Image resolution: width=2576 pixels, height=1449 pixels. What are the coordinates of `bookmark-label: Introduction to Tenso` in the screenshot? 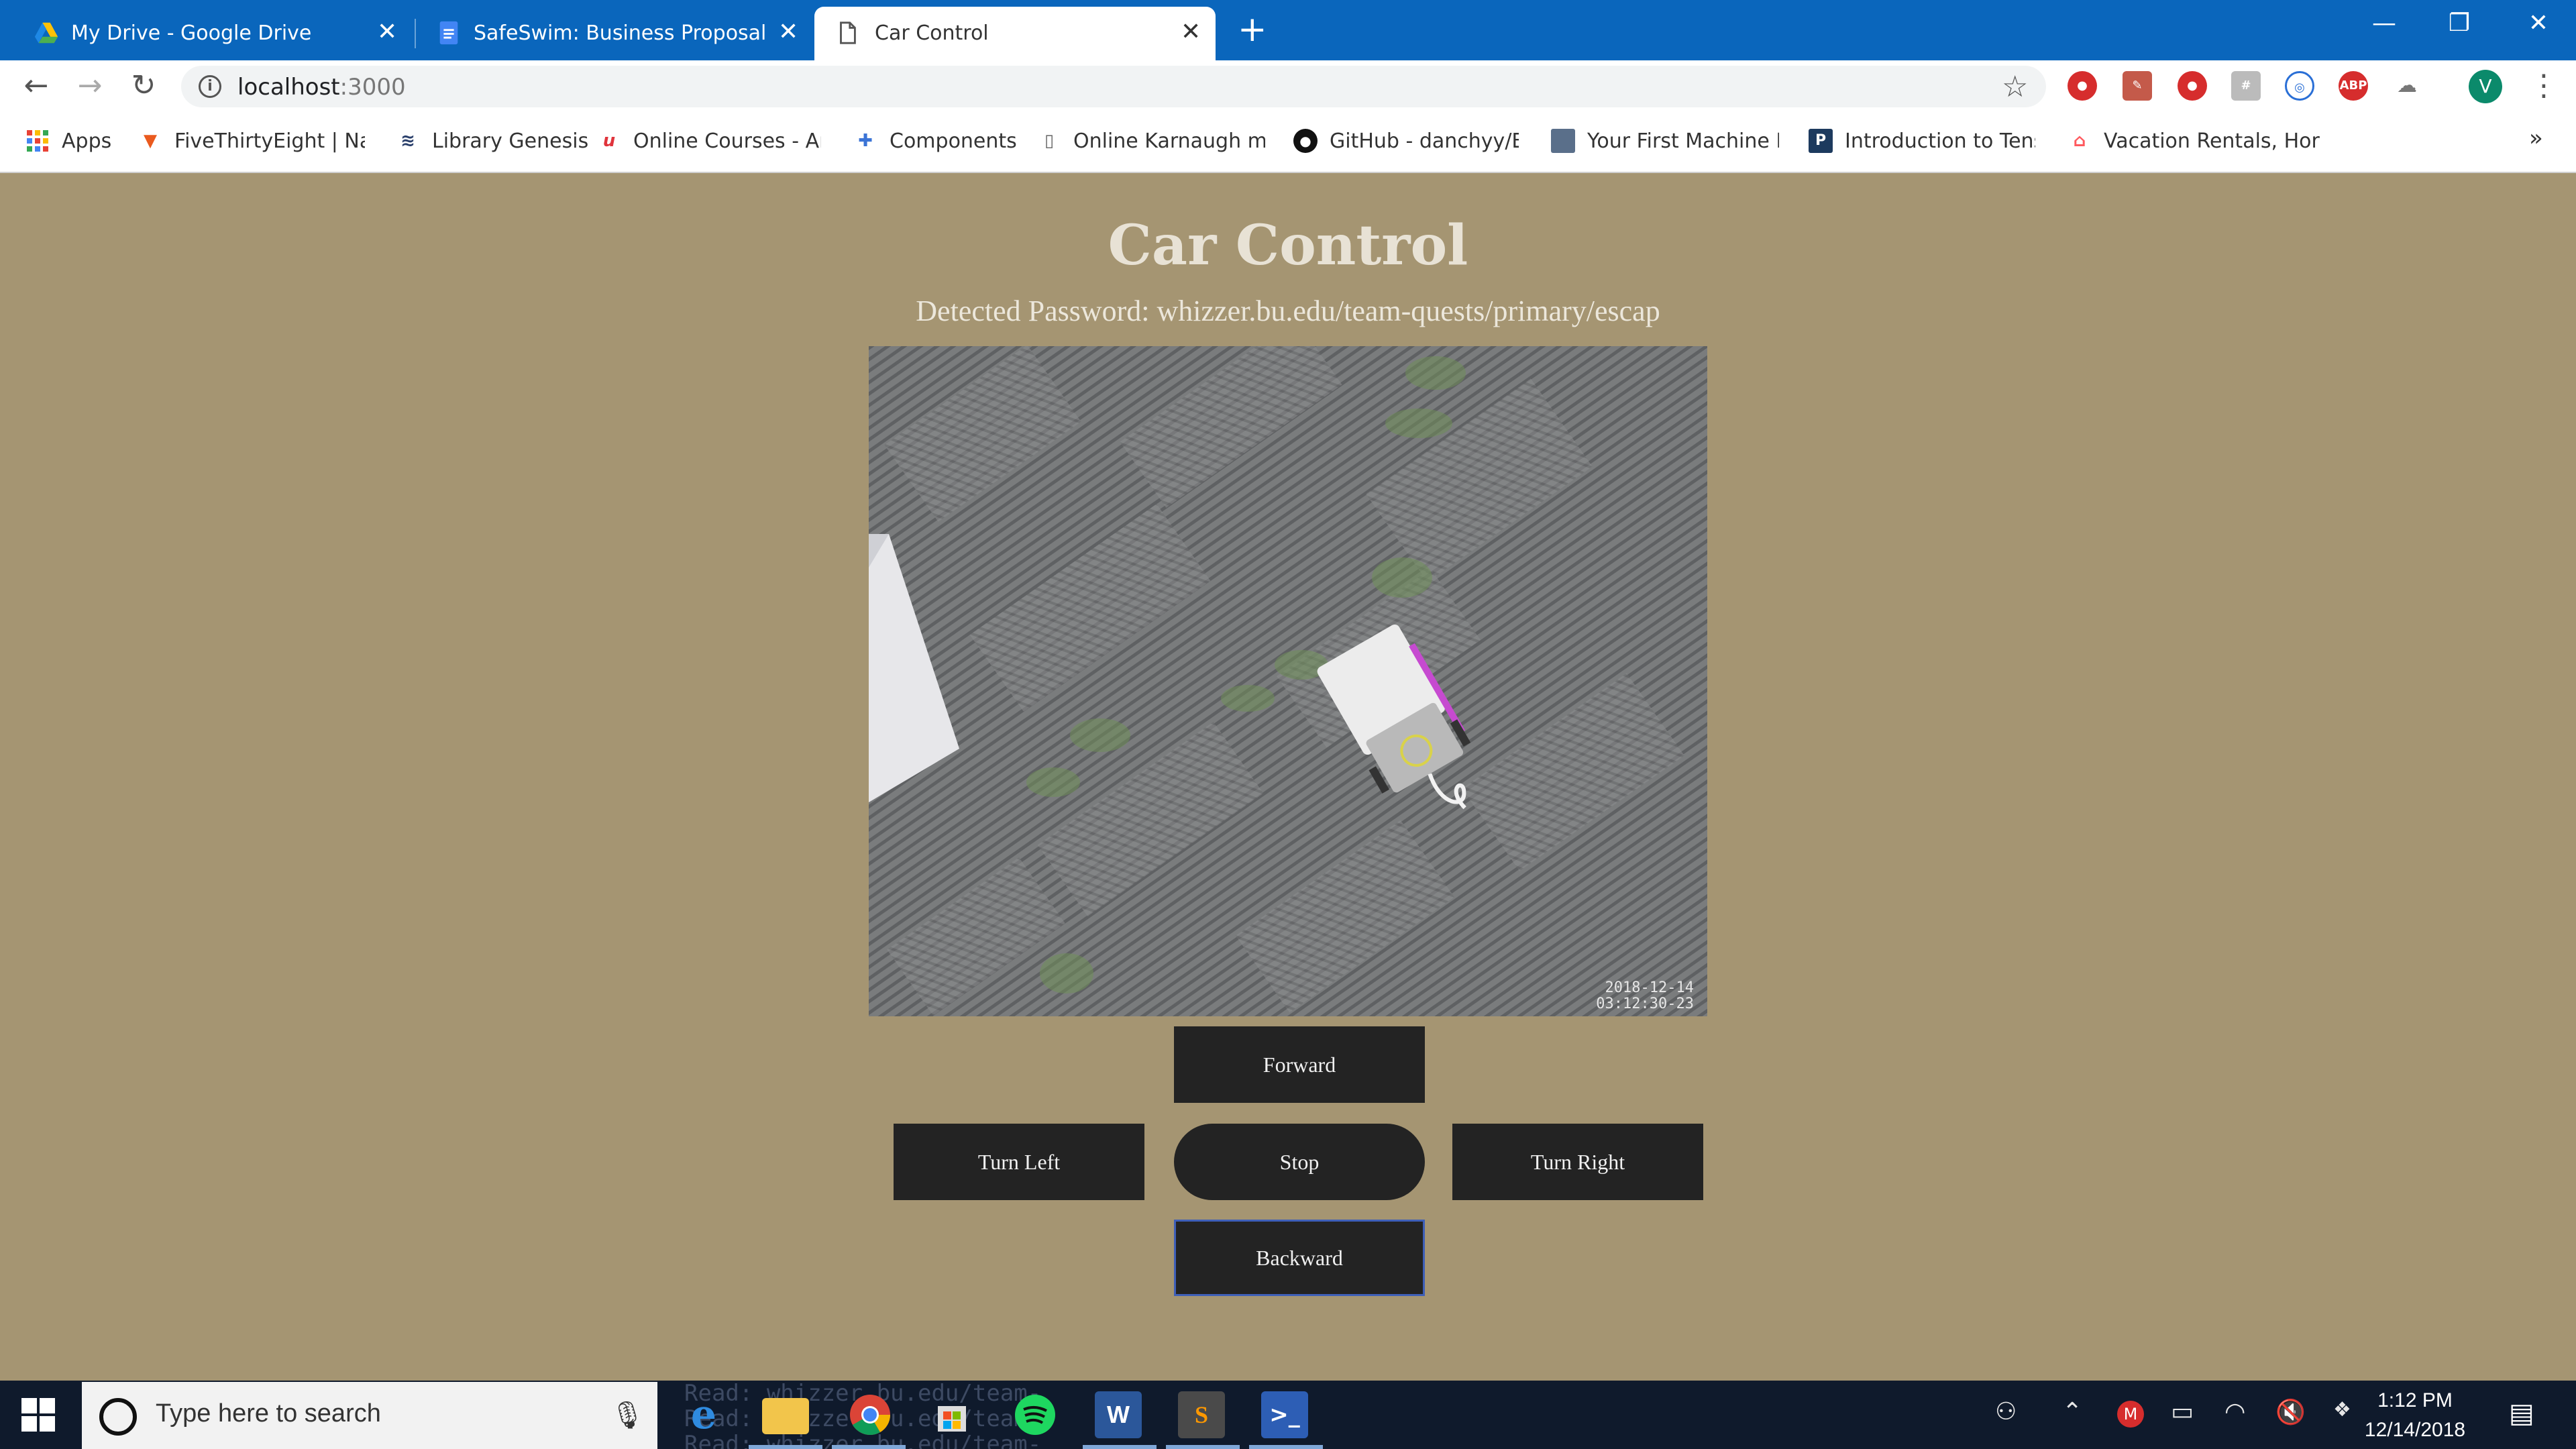 It's located at (1940, 141).